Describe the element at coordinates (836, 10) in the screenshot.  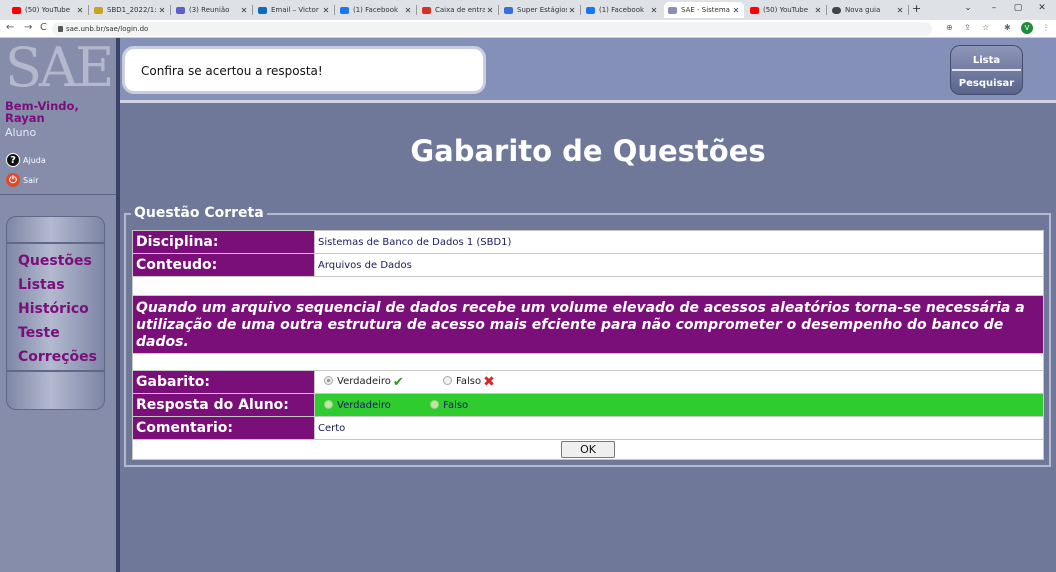
I see `chrome-icon` at that location.